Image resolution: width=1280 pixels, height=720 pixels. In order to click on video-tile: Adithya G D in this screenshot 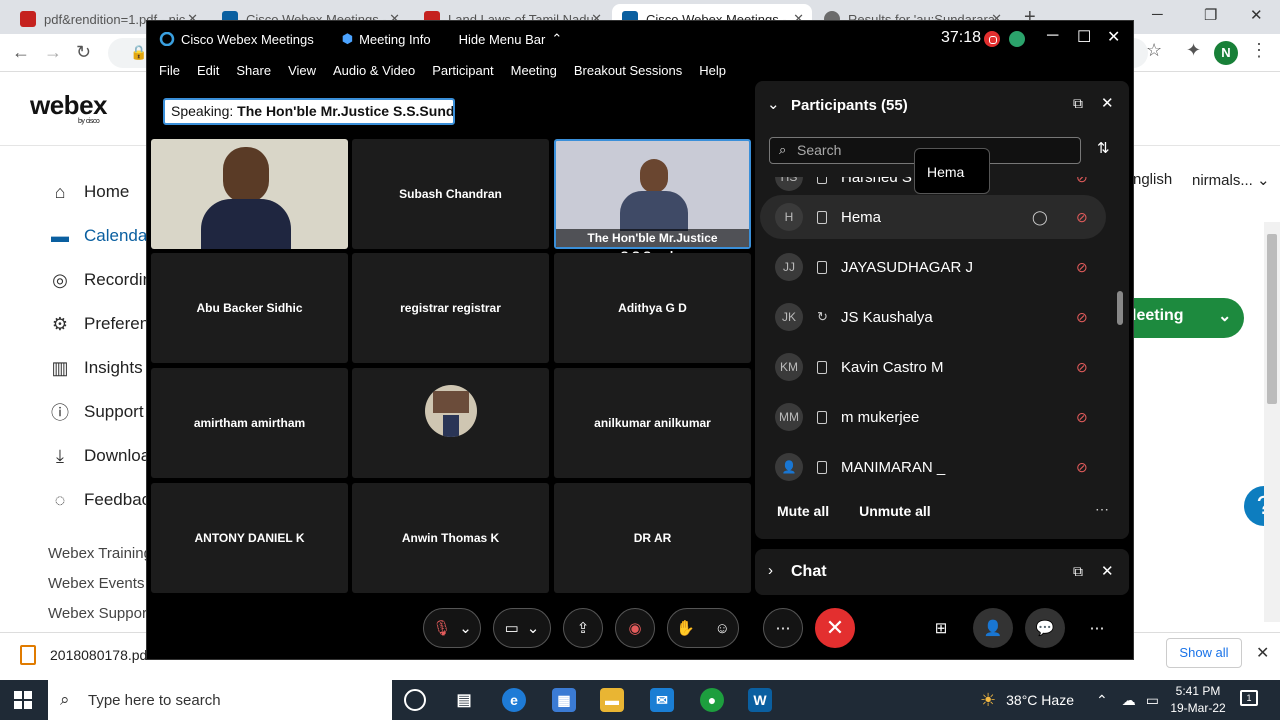, I will do `click(652, 308)`.